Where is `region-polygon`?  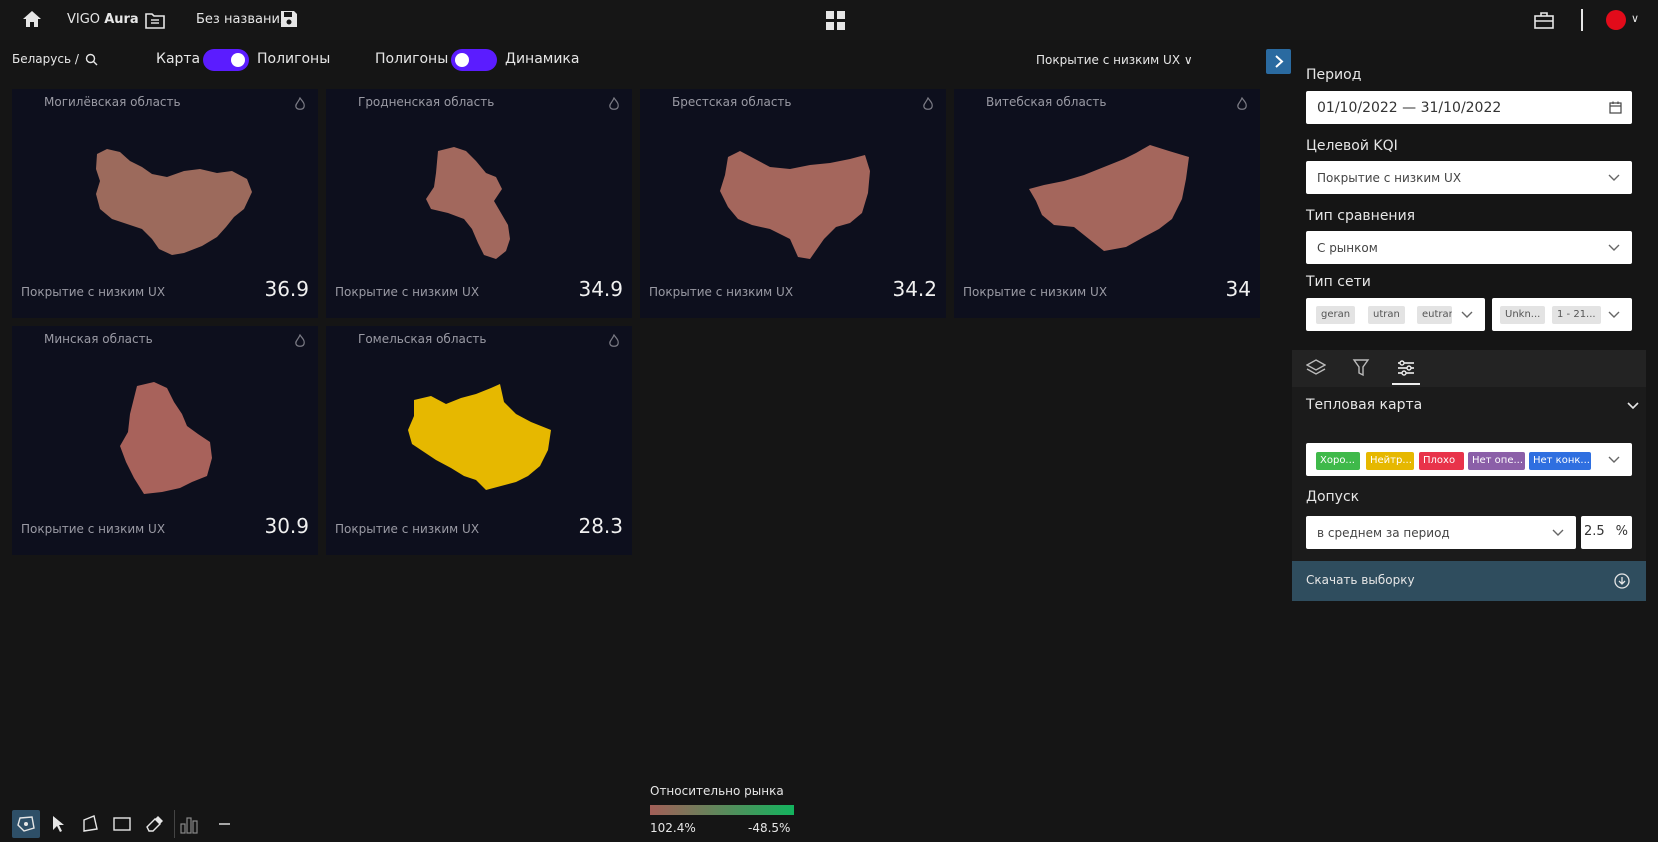
region-polygon is located at coordinates (1109, 198).